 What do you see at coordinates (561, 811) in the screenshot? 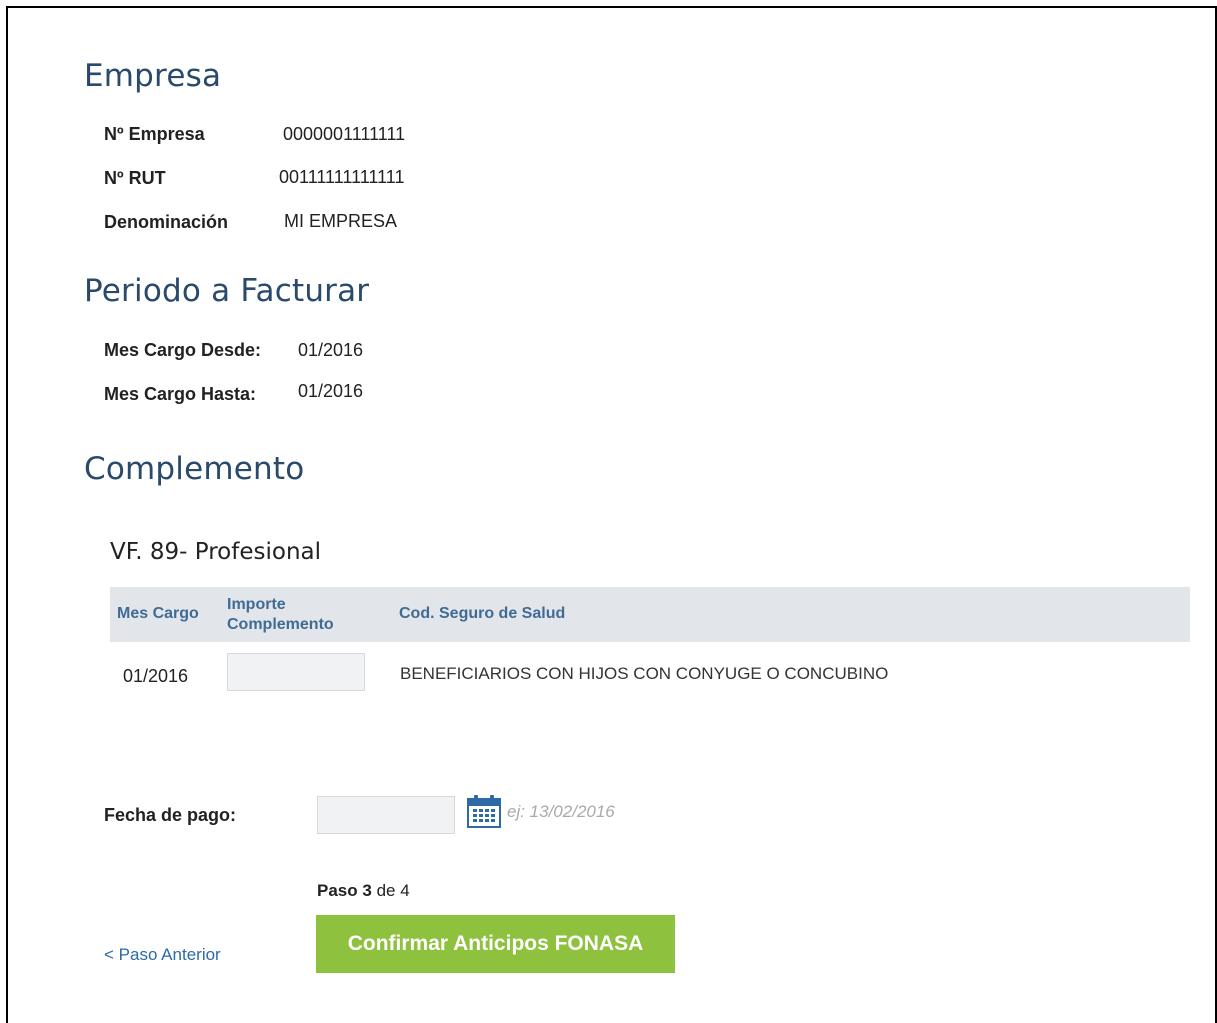
I see `fecha-pago-hint: ej: 13/02/2016` at bounding box center [561, 811].